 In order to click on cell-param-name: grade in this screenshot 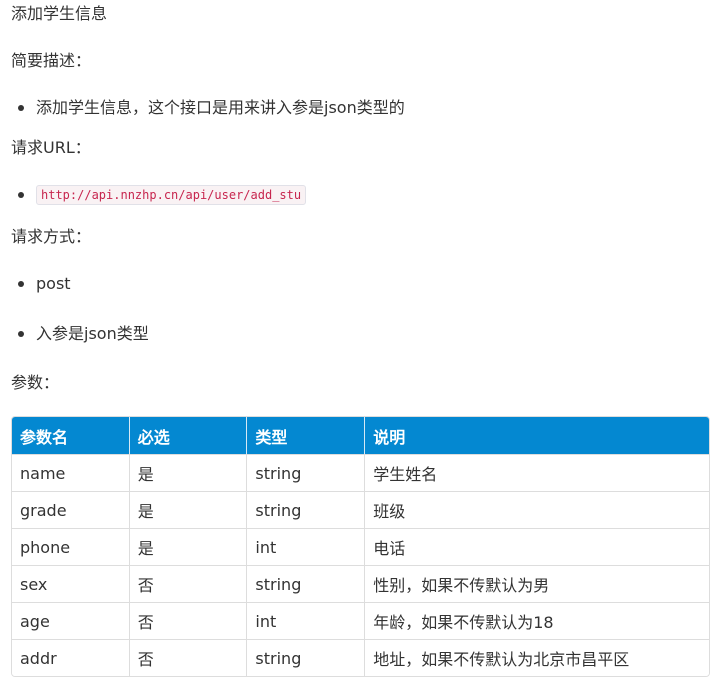, I will do `click(71, 509)`.